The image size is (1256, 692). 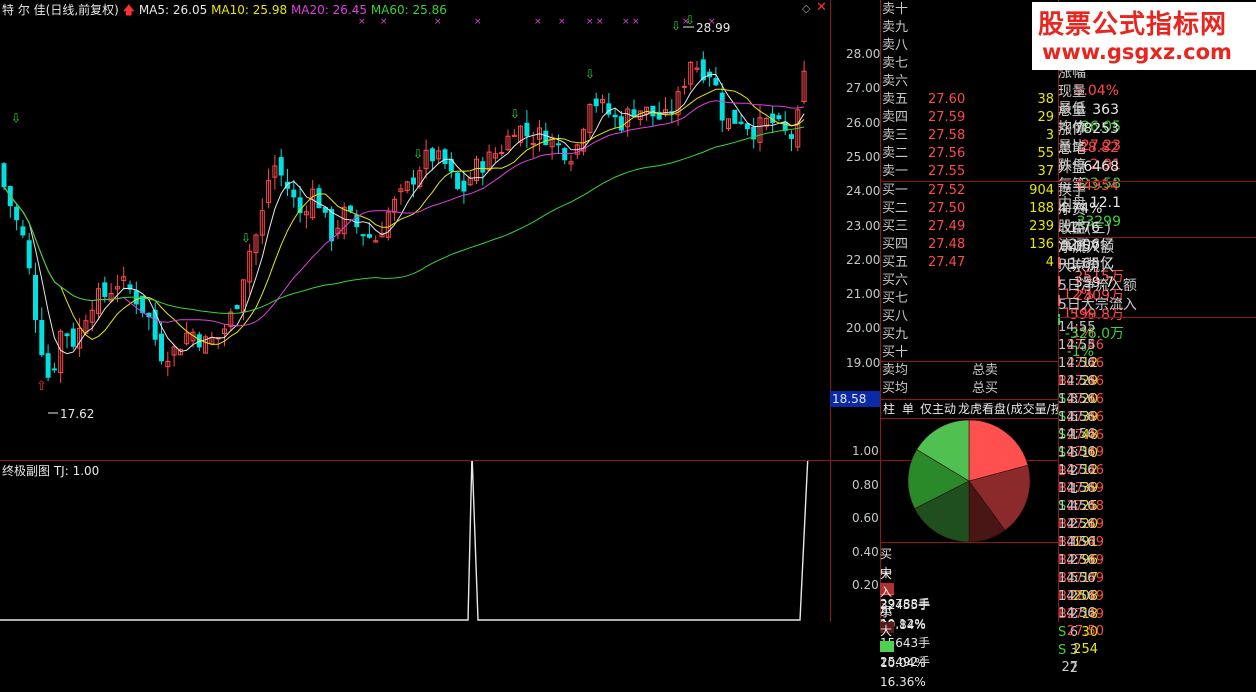 What do you see at coordinates (979, 597) in the screenshot?
I see `flow-legend-row: 中 29788手 19.12%` at bounding box center [979, 597].